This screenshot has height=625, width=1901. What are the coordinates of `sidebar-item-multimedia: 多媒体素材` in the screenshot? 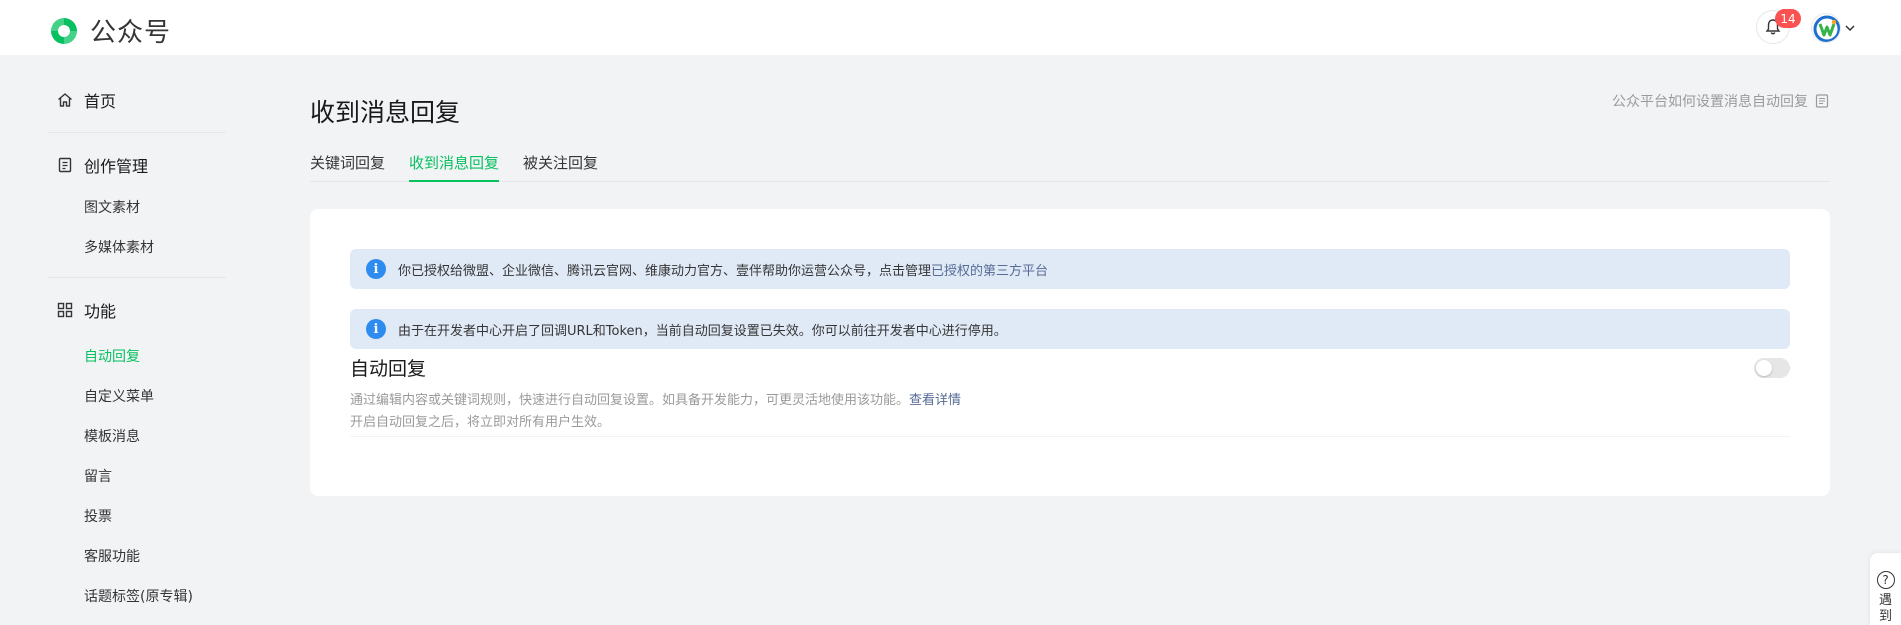 It's located at (137, 247).